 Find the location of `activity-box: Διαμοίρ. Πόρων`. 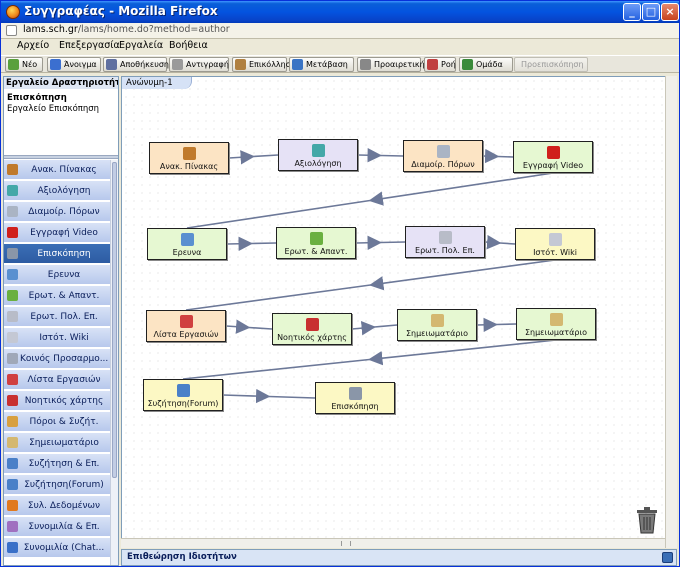

activity-box: Διαμοίρ. Πόρων is located at coordinates (443, 156).